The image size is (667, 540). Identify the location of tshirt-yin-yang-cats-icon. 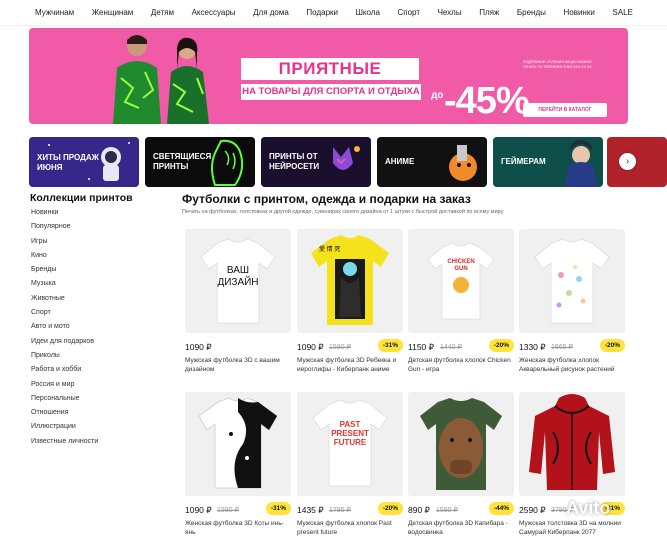
(238, 443).